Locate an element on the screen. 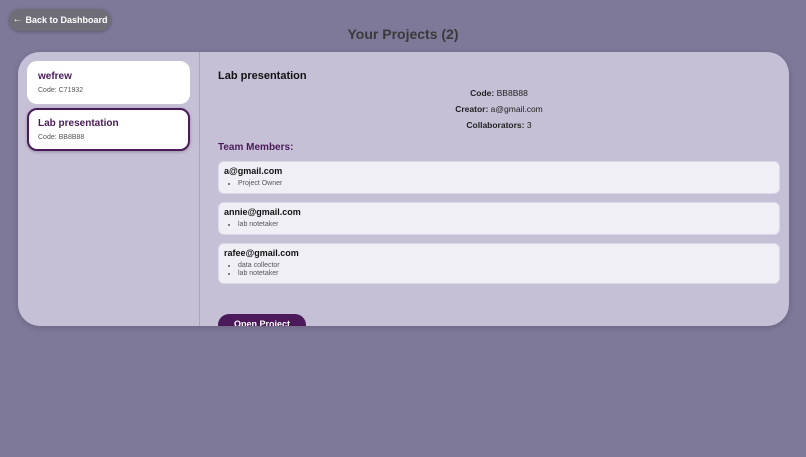  member-role: Project Owner is located at coordinates (506, 184).